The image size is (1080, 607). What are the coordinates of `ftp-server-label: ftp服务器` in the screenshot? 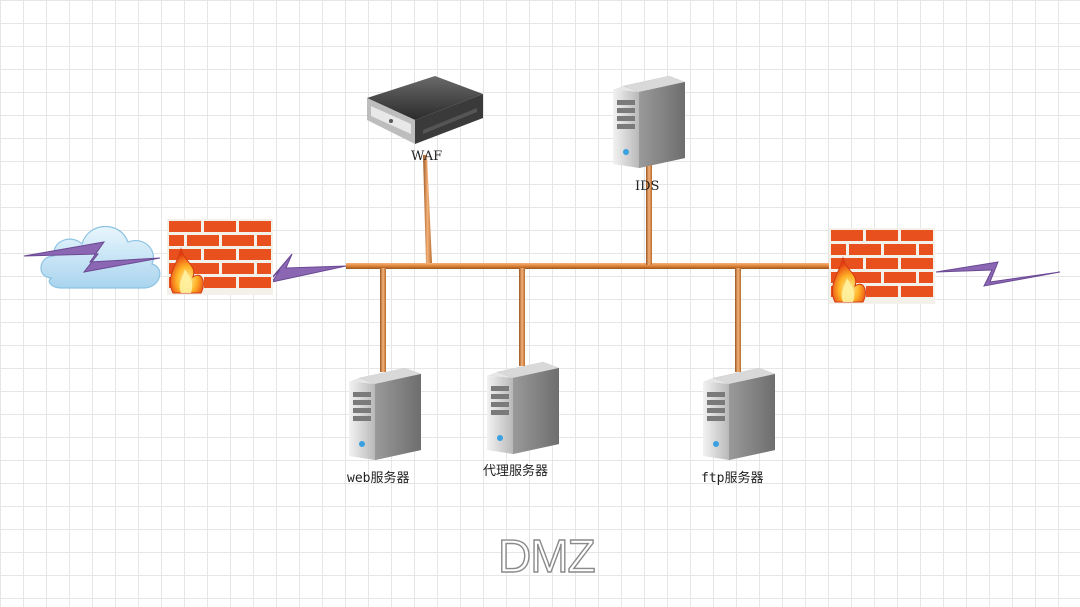 It's located at (732, 478).